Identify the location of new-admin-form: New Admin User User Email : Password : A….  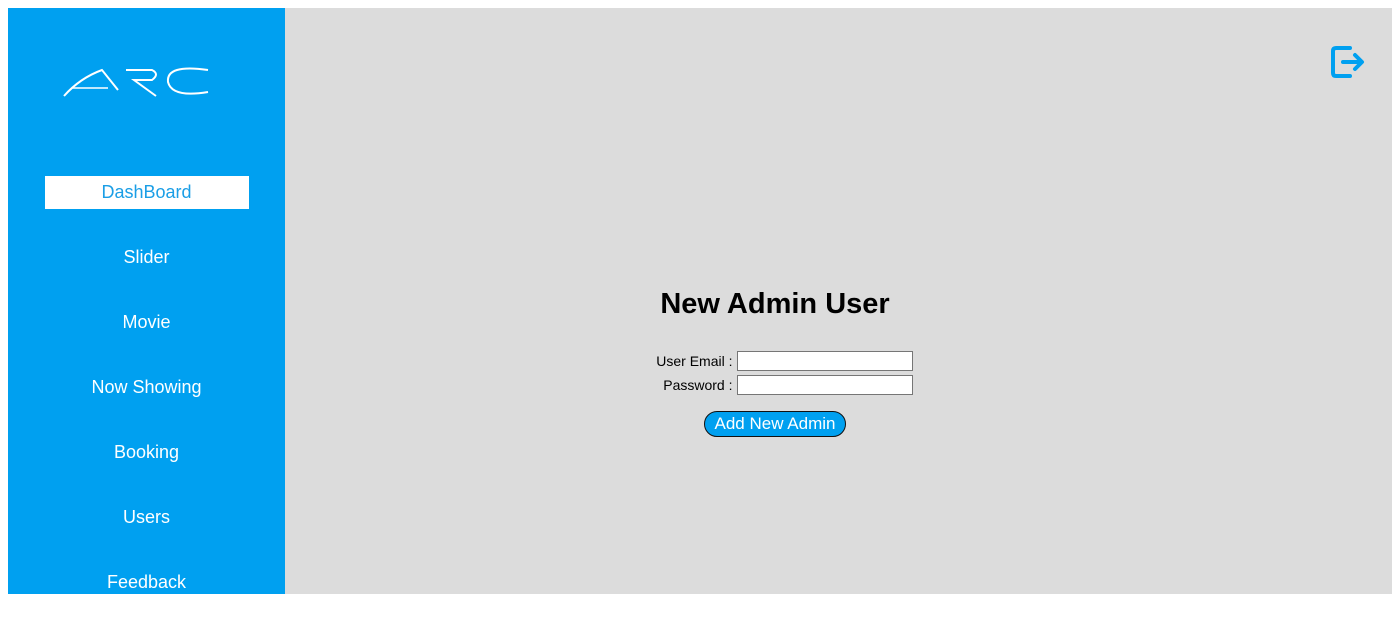
(775, 362).